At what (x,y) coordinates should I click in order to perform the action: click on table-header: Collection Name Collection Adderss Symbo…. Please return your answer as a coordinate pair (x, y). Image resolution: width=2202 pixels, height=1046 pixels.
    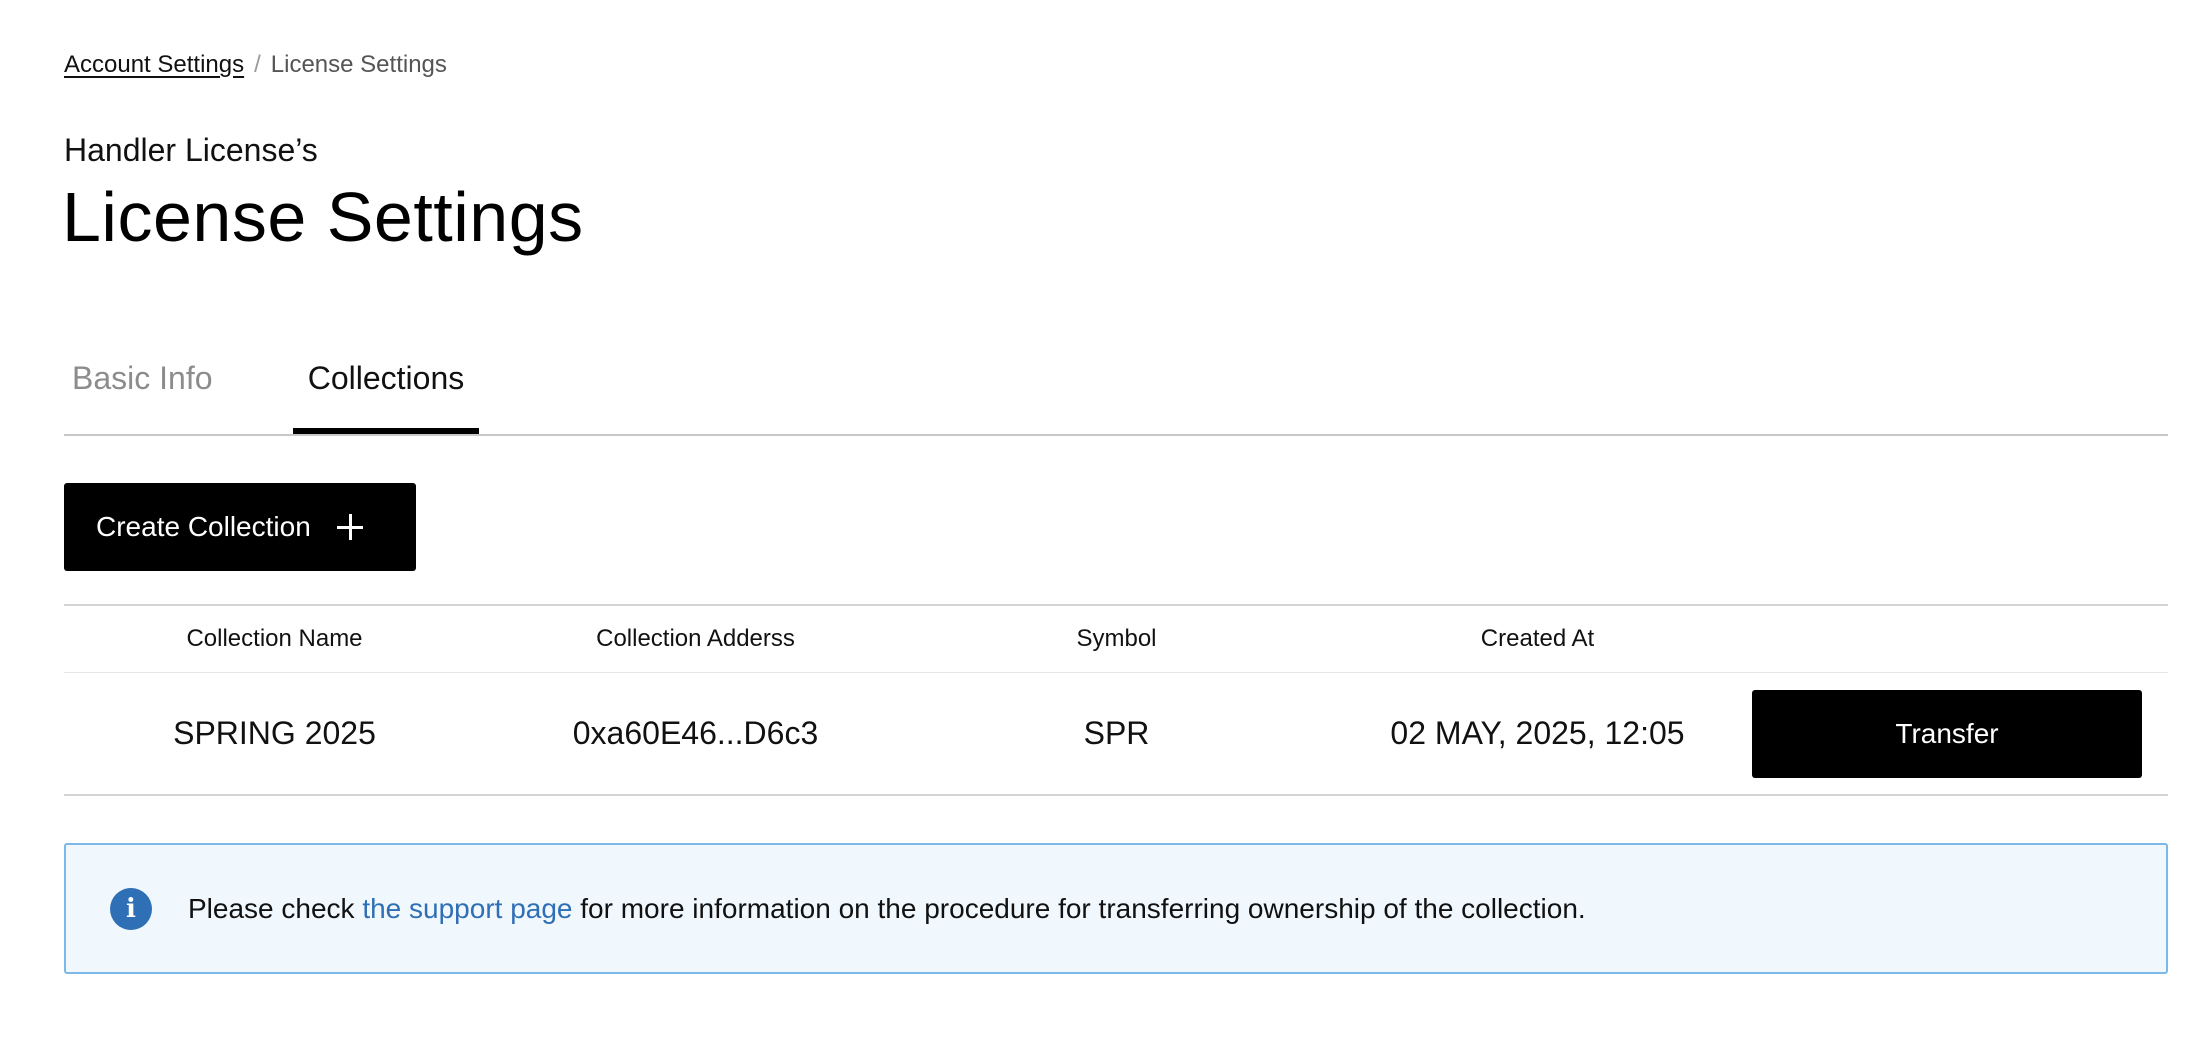
    Looking at the image, I should click on (1116, 639).